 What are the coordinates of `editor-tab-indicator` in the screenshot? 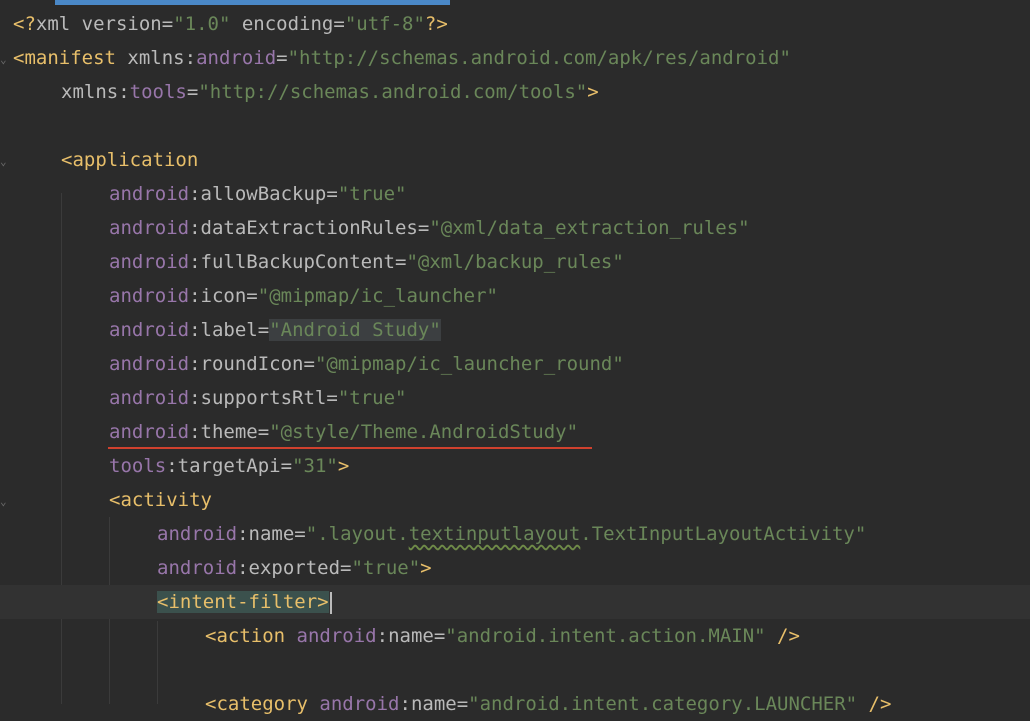 It's located at (252, 2).